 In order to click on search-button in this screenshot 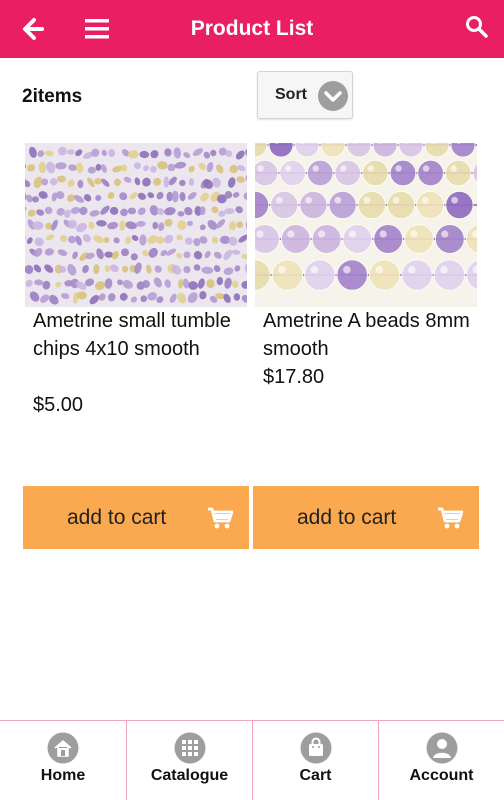, I will do `click(477, 27)`.